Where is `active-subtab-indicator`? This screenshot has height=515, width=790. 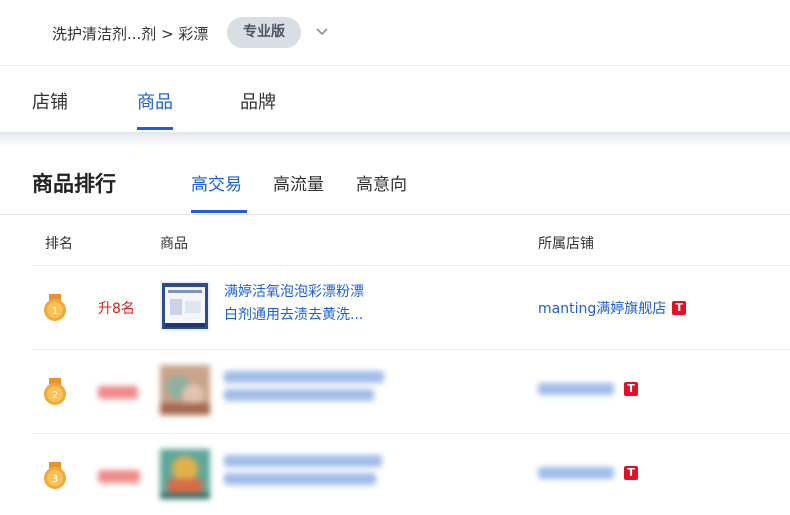
active-subtab-indicator is located at coordinates (219, 211).